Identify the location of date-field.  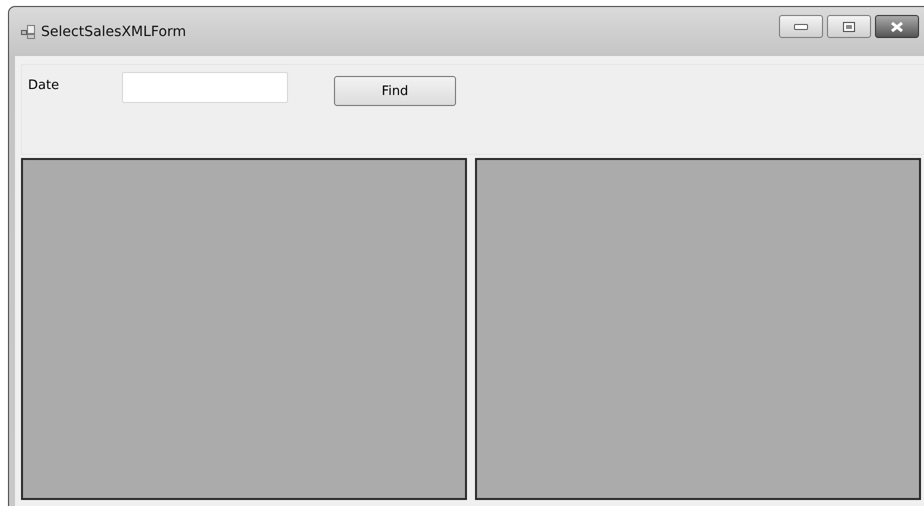
(205, 87).